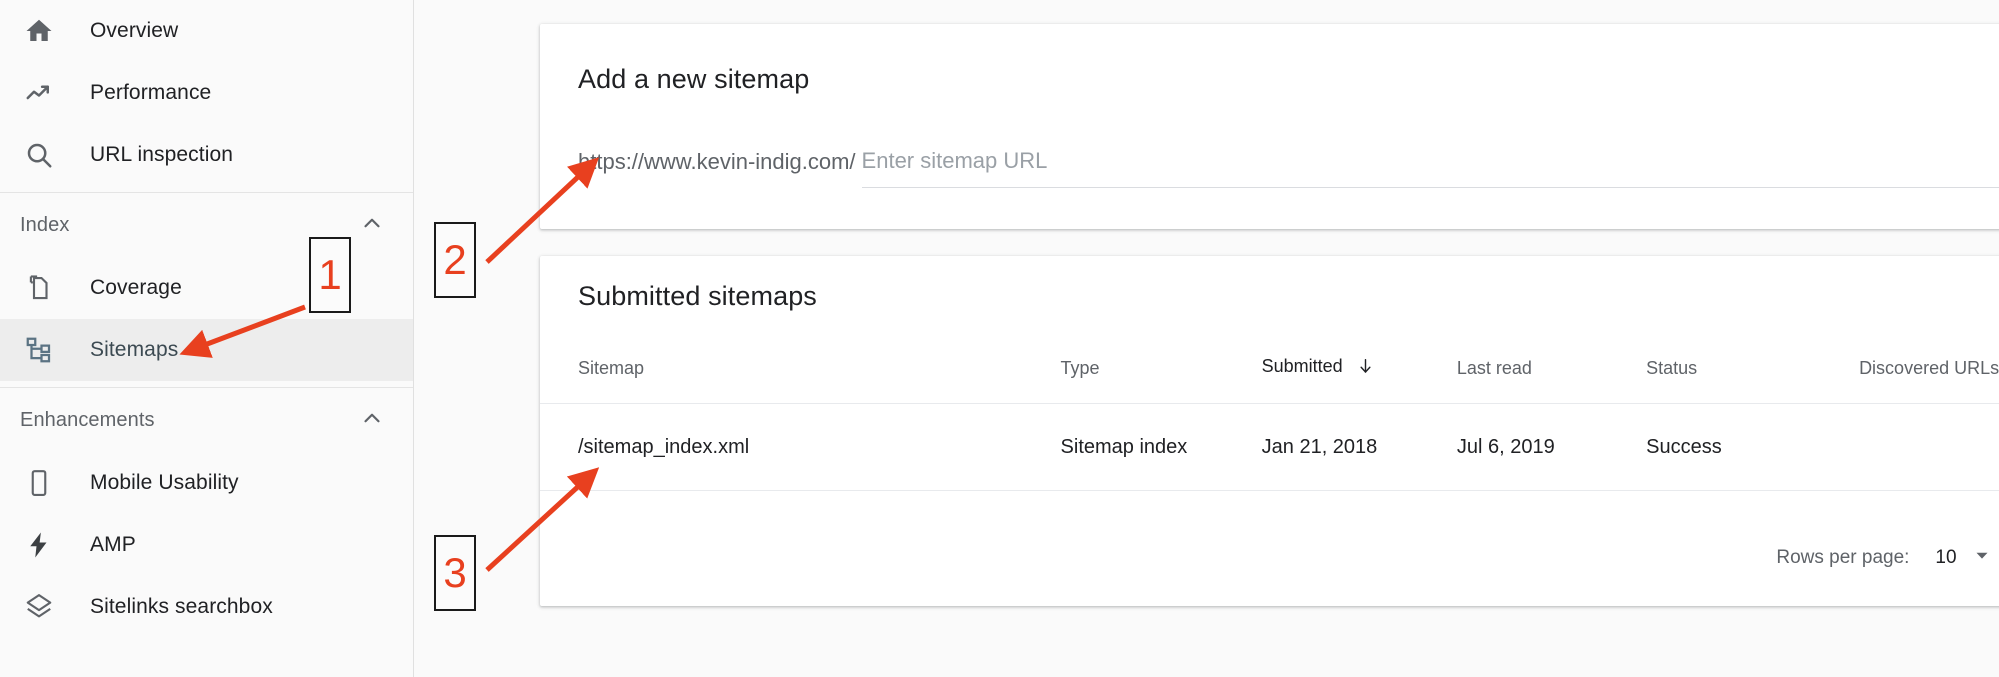 This screenshot has width=1999, height=677. I want to click on rows-per-page-label: Rows per page:, so click(1843, 557).